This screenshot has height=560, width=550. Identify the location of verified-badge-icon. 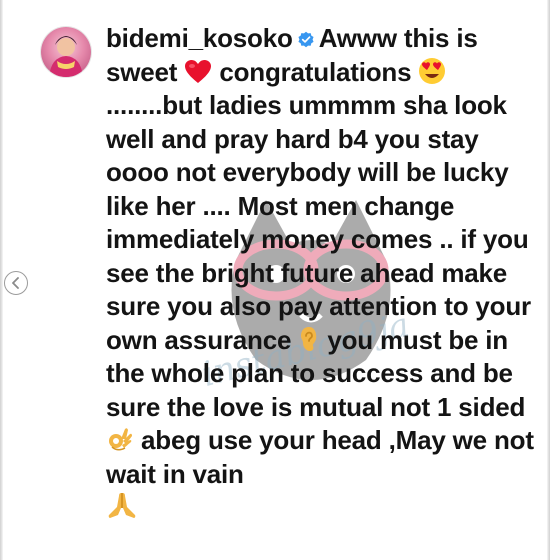
(306, 39).